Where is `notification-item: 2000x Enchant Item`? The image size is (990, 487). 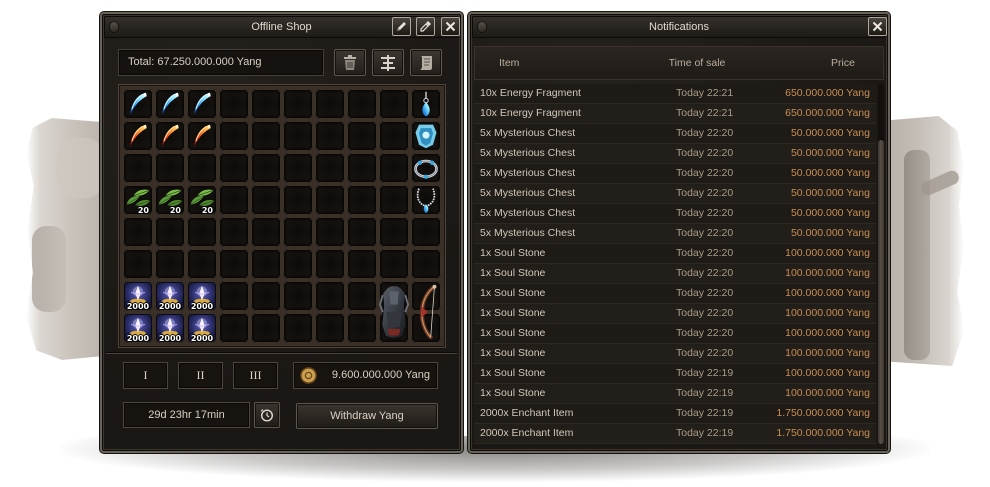 notification-item: 2000x Enchant Item is located at coordinates (527, 413).